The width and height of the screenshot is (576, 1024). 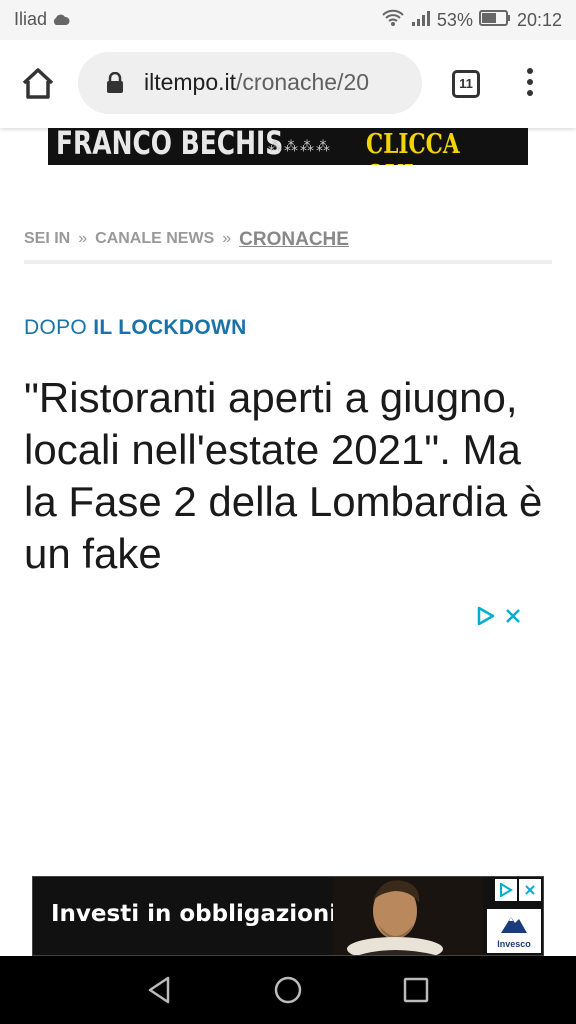 I want to click on battery-percent: 53%, so click(x=454, y=20).